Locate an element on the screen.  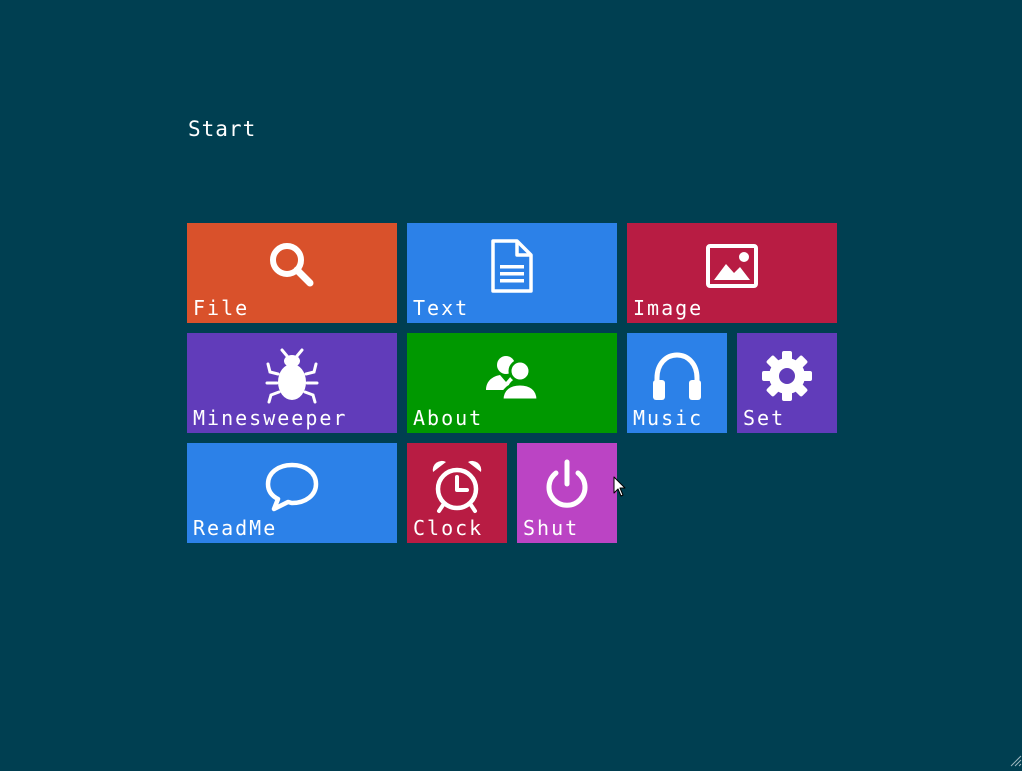
gear-icon is located at coordinates (787, 376).